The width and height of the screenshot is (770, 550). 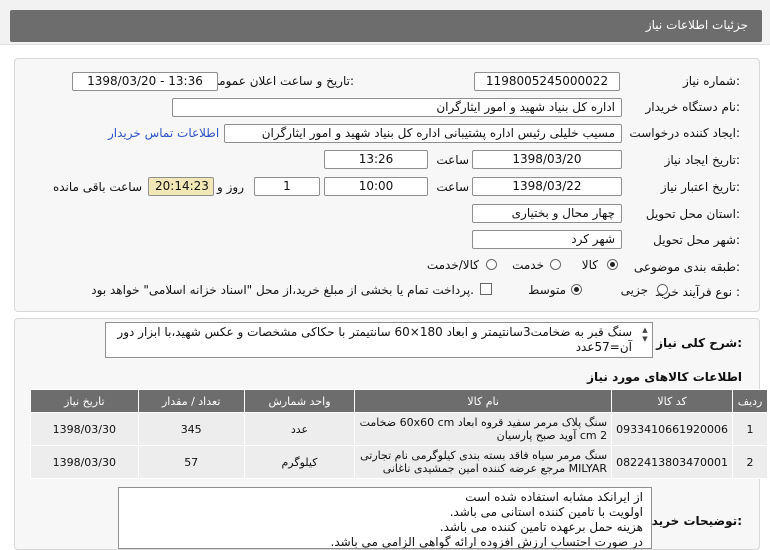 I want to click on process-radio-medium, so click(x=576, y=289).